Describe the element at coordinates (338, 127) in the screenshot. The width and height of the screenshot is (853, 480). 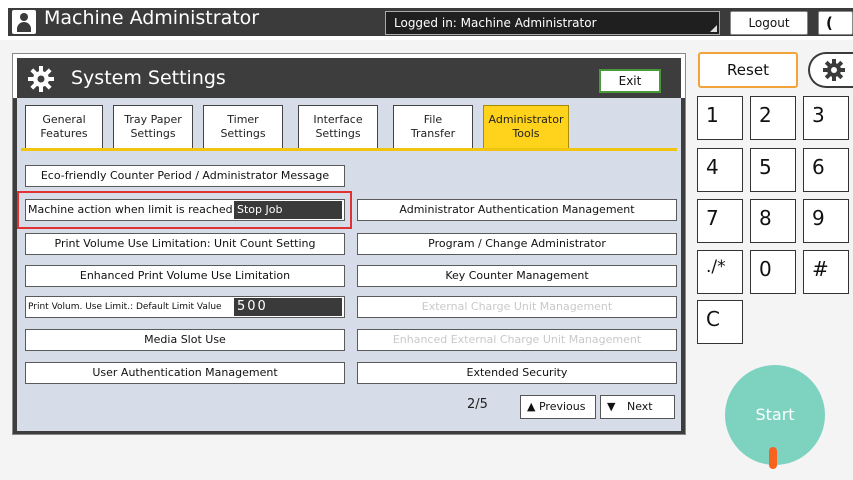
I see `tab-interface-settings: Interface Settings` at that location.